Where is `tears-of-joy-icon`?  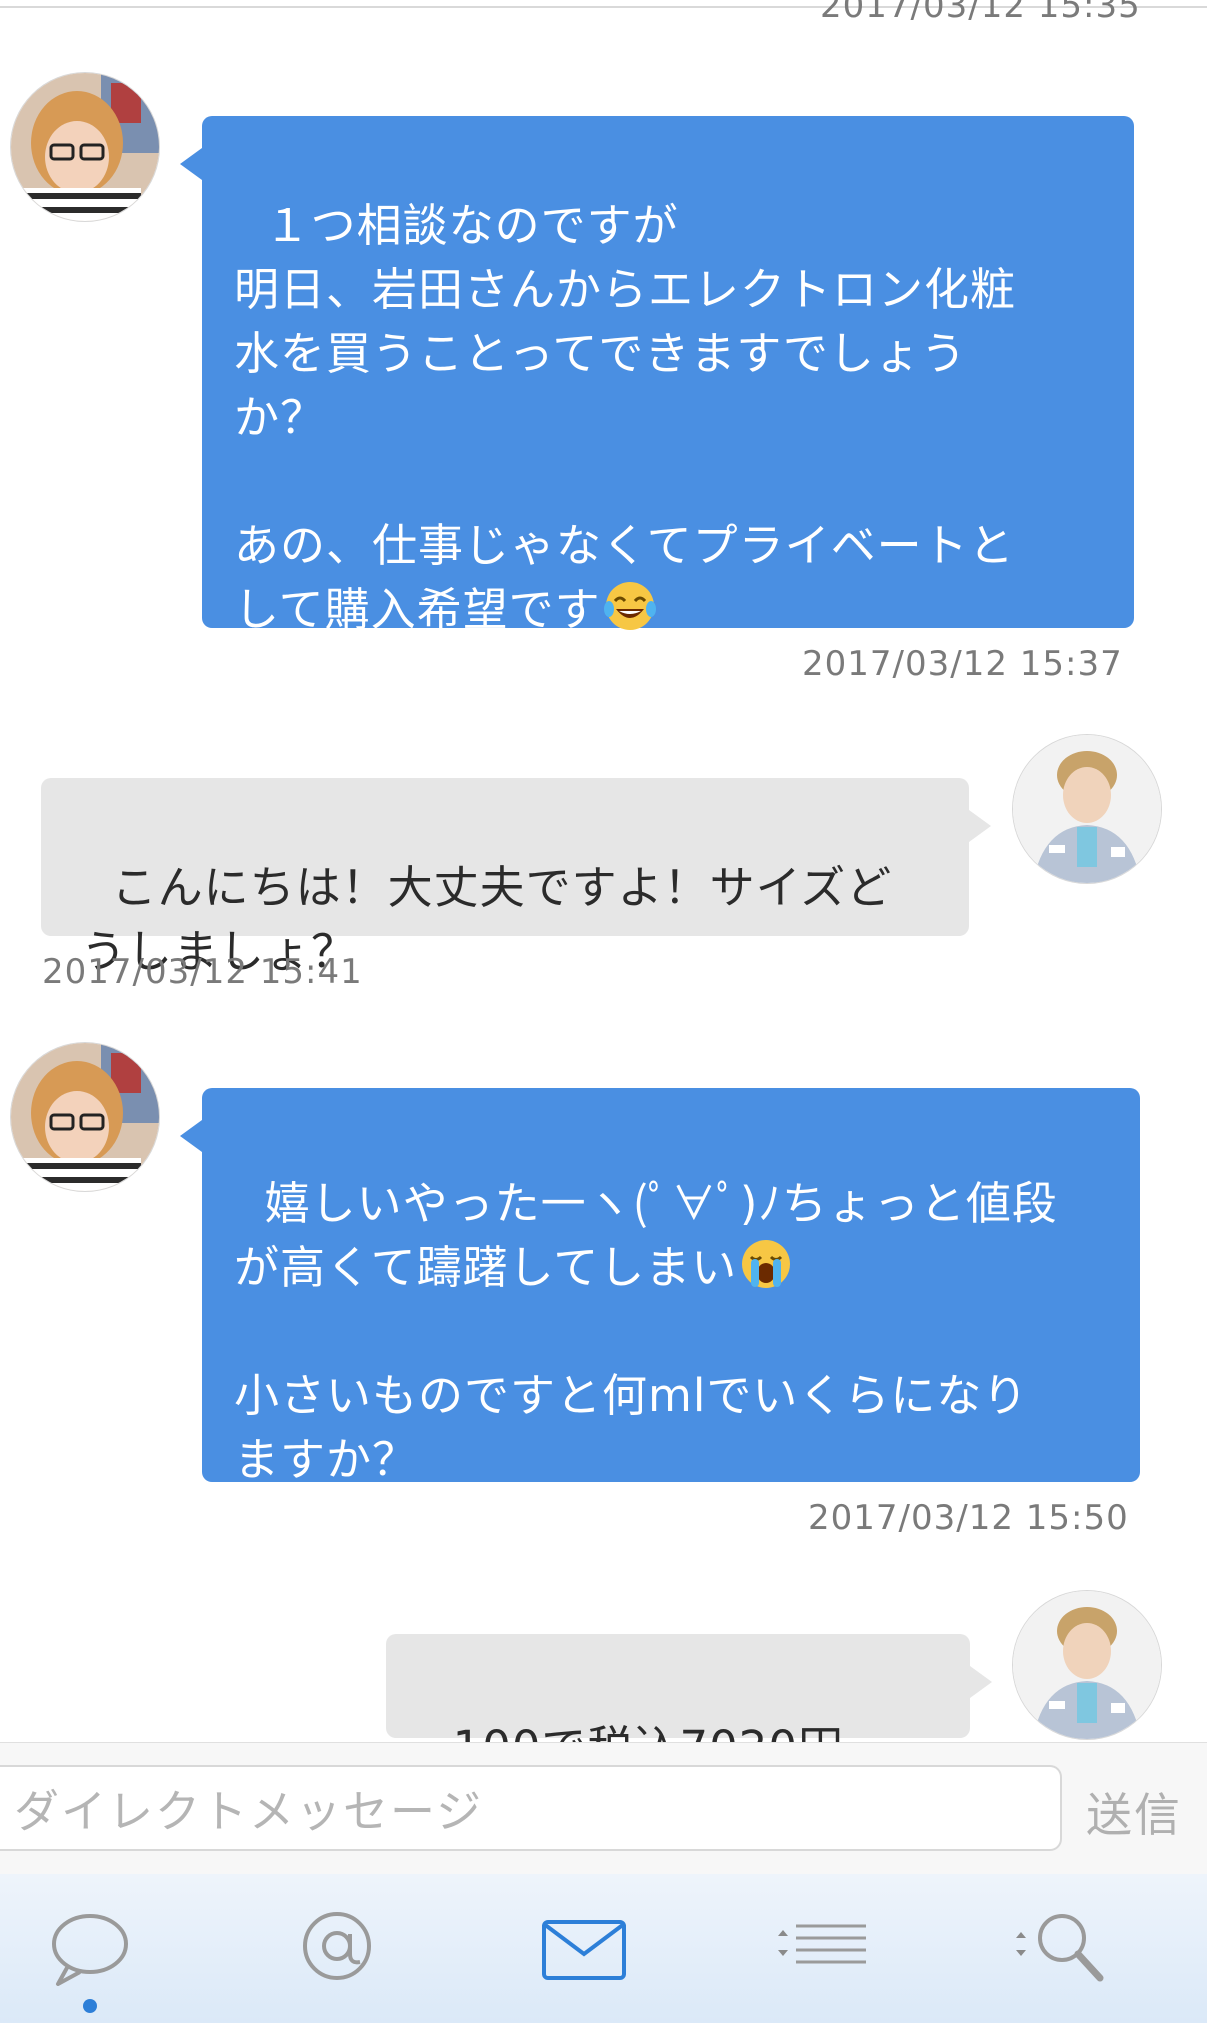 tears-of-joy-icon is located at coordinates (630, 606).